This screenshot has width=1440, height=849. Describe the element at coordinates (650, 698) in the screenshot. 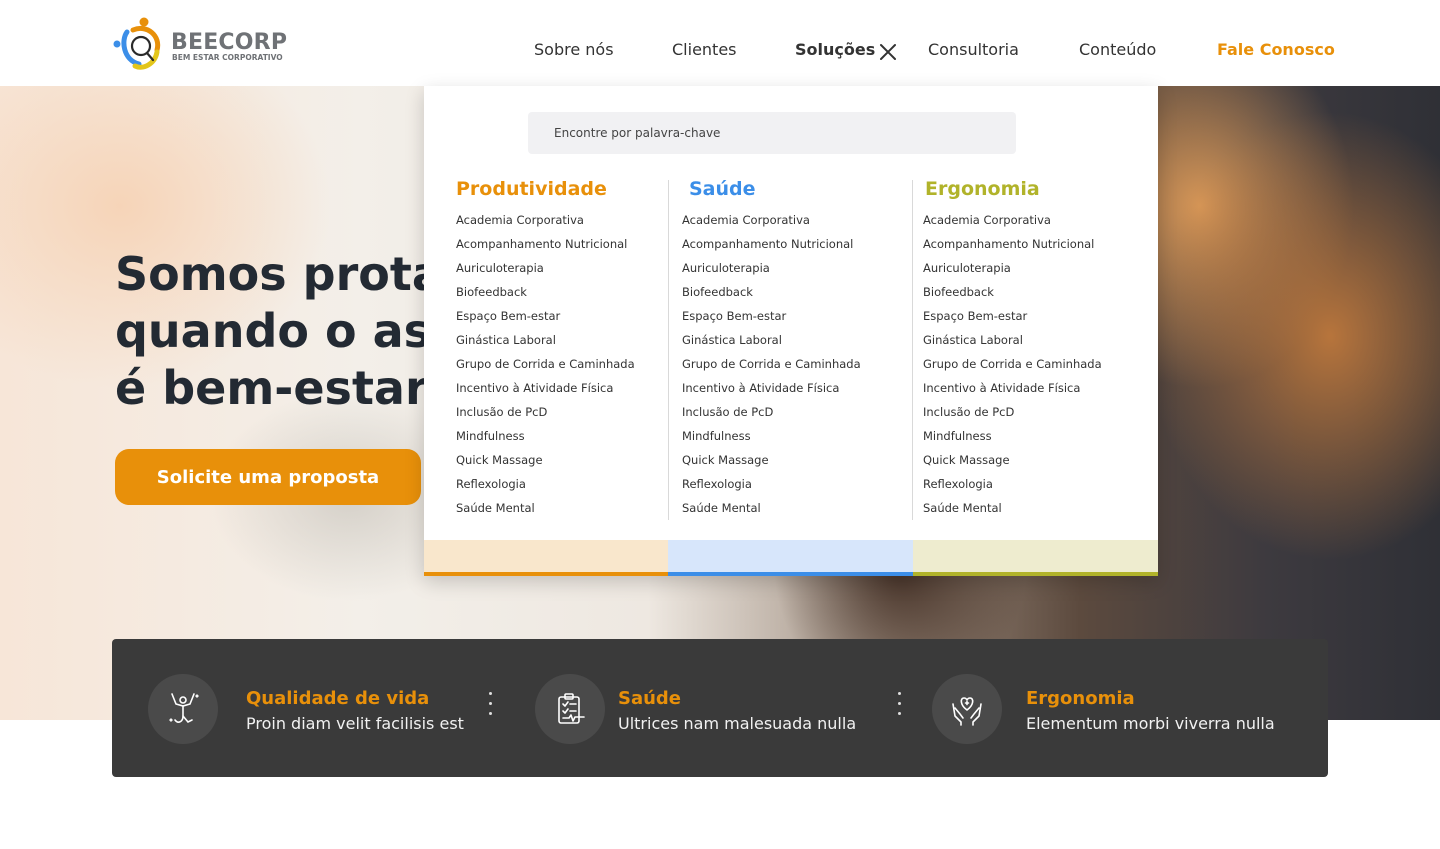

I see `feature-title: Saúde` at that location.